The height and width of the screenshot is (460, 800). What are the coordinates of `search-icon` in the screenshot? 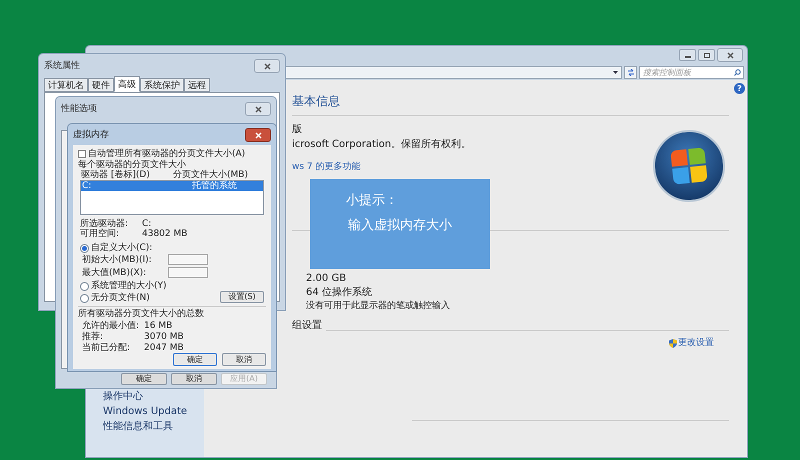 It's located at (737, 72).